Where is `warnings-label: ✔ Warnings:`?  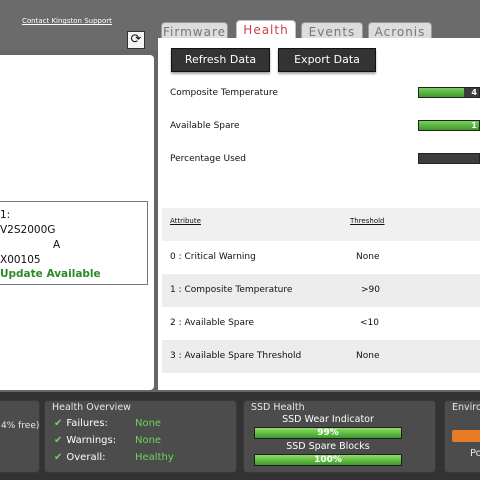 warnings-label: ✔ Warnings: is located at coordinates (85, 440).